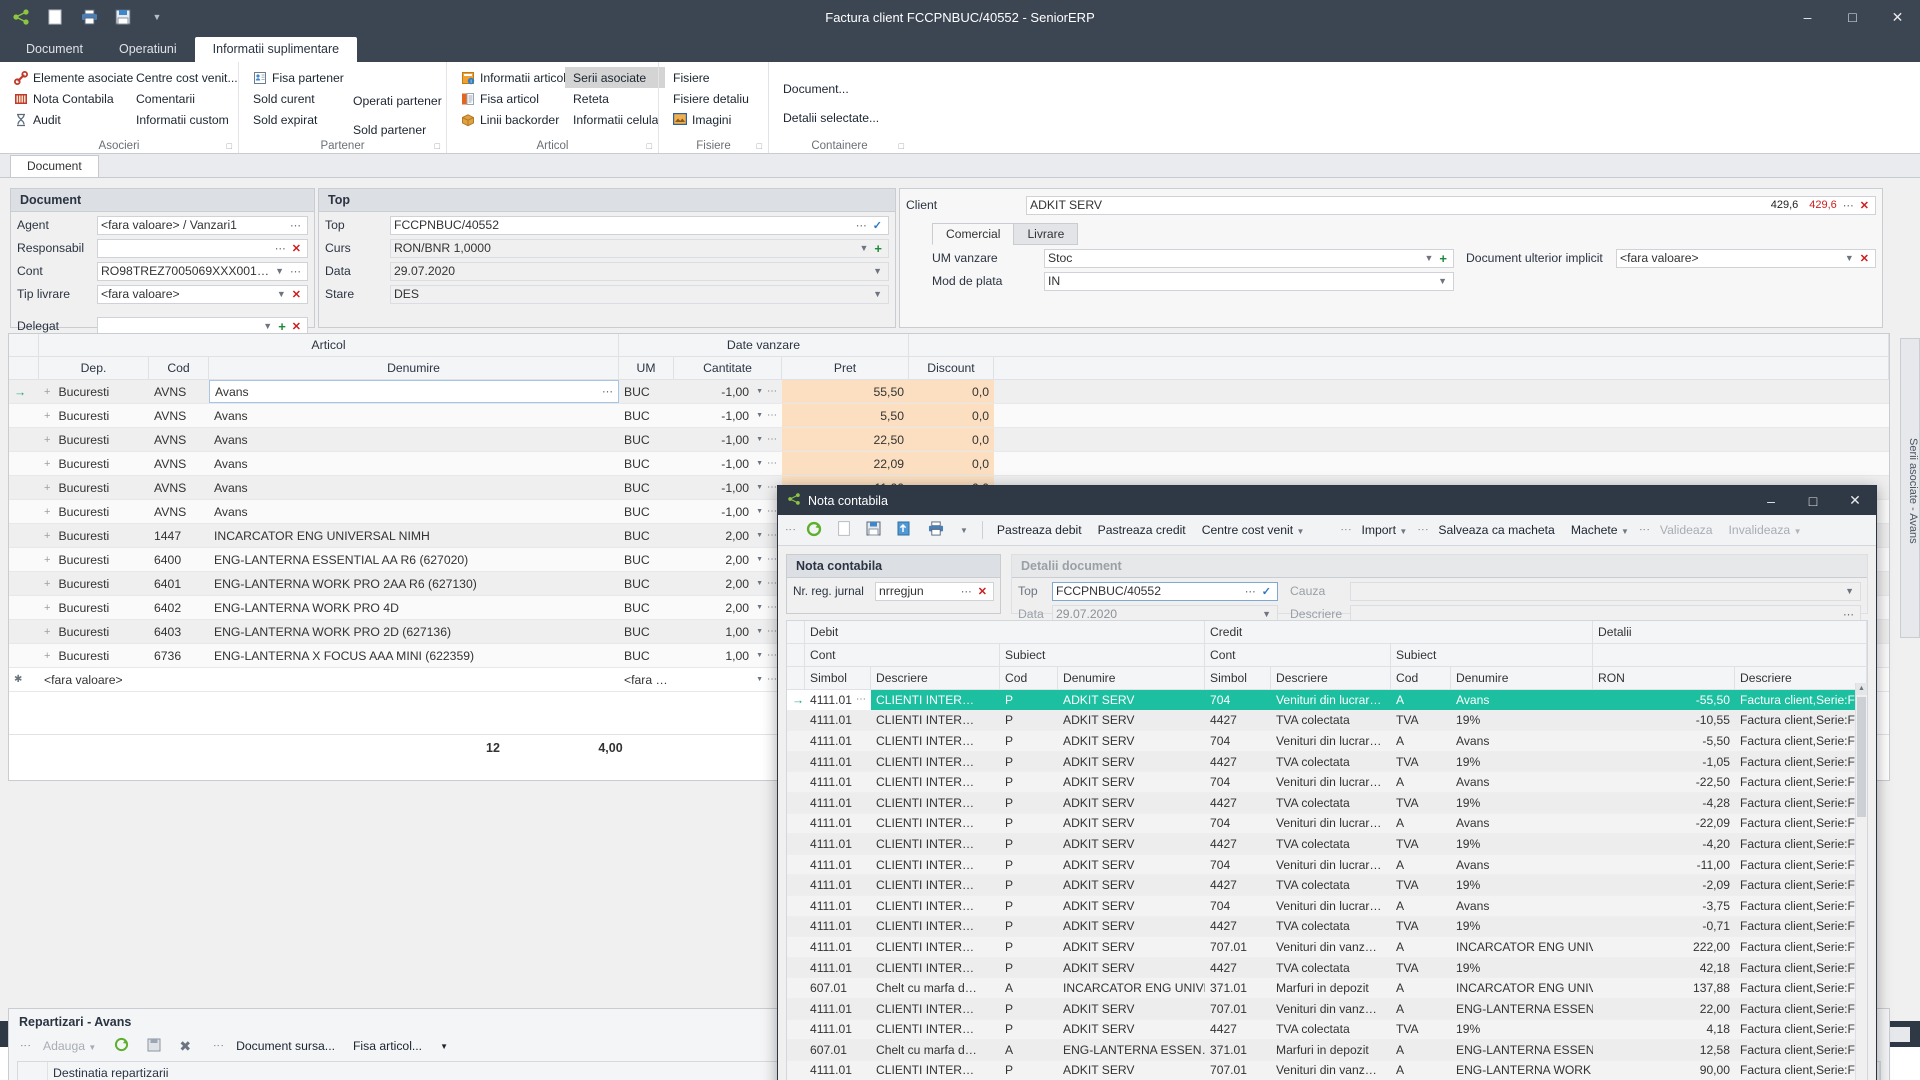 This screenshot has height=1080, width=1920. I want to click on nota-minimize-button: –, so click(1771, 500).